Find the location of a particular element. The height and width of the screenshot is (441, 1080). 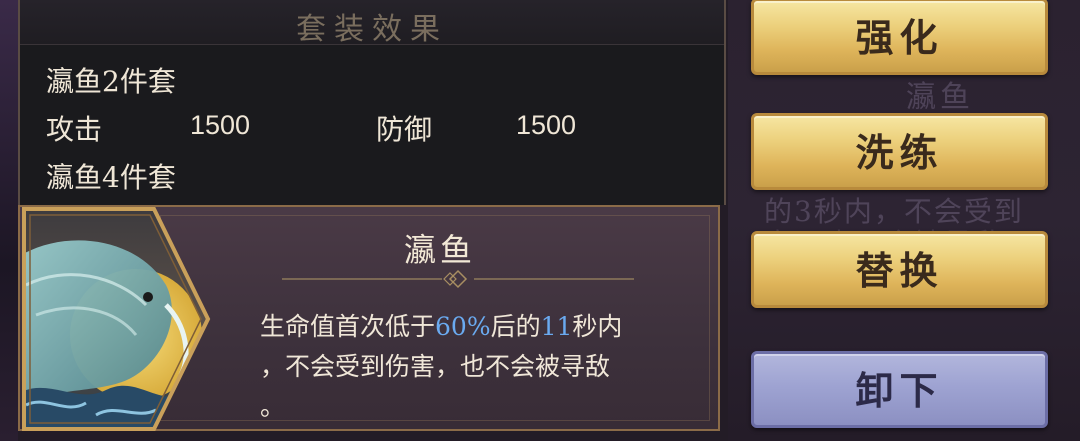

description-line-3: 。 is located at coordinates (273, 406).